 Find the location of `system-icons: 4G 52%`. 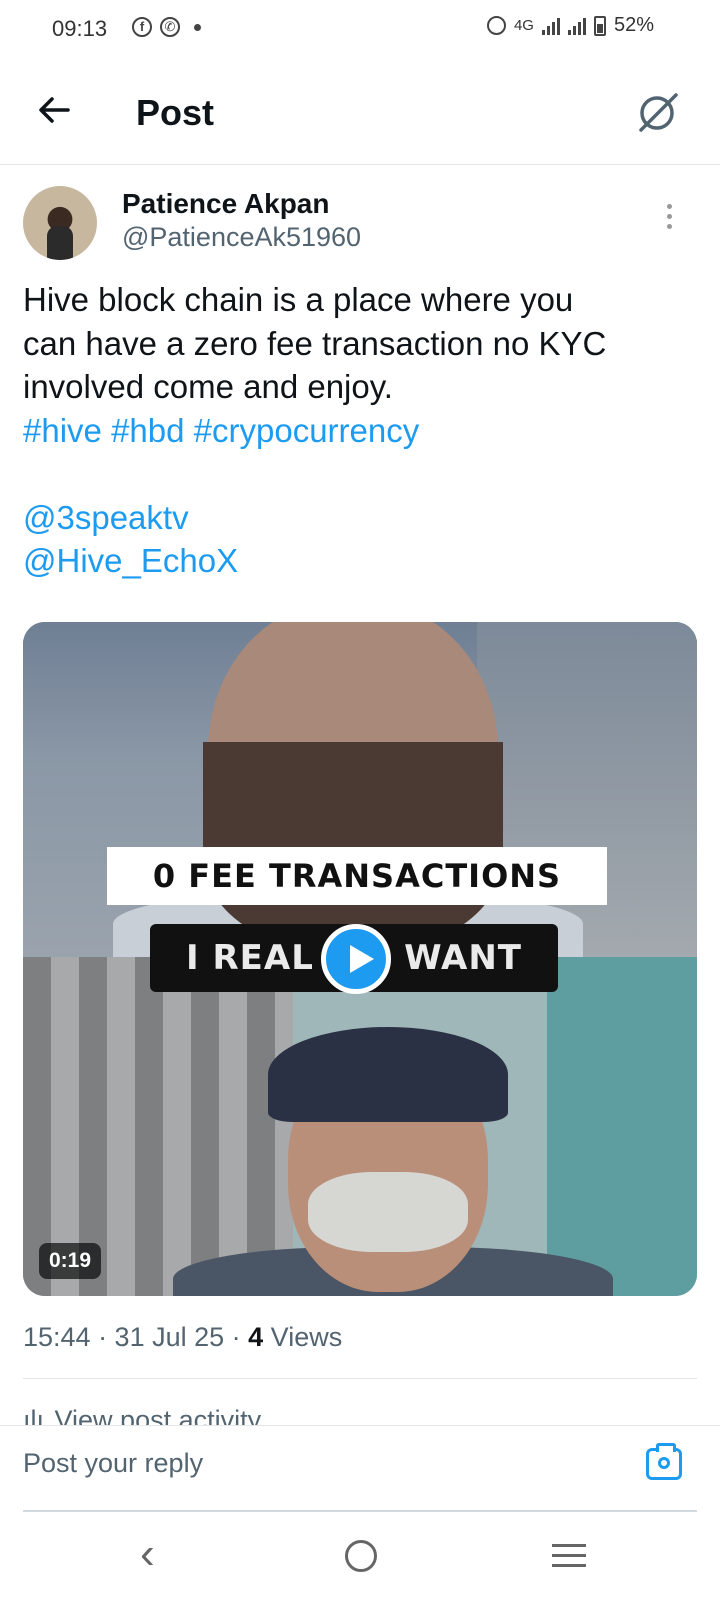

system-icons: 4G 52% is located at coordinates (570, 25).